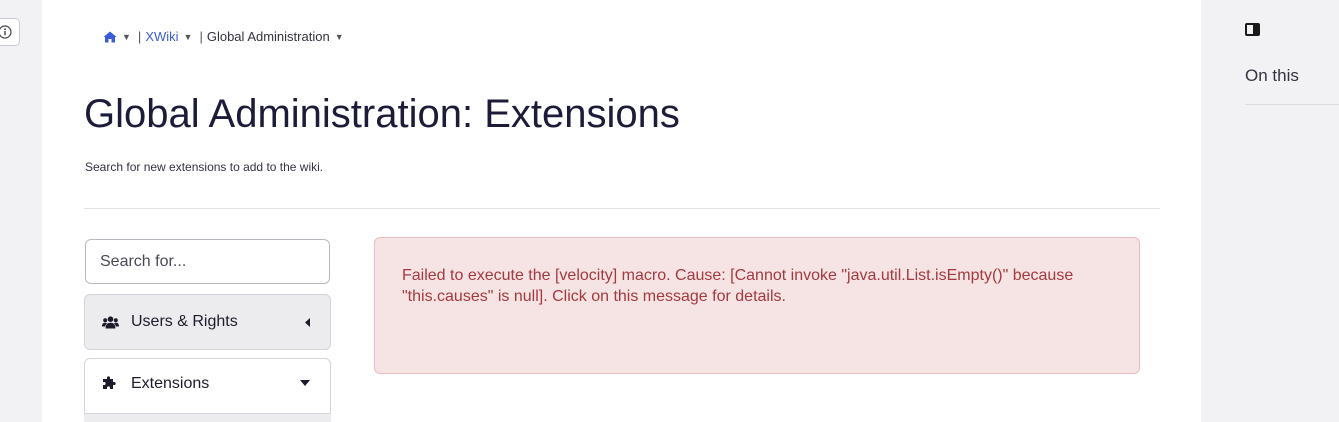  Describe the element at coordinates (6, 32) in the screenshot. I see `info-icon` at that location.